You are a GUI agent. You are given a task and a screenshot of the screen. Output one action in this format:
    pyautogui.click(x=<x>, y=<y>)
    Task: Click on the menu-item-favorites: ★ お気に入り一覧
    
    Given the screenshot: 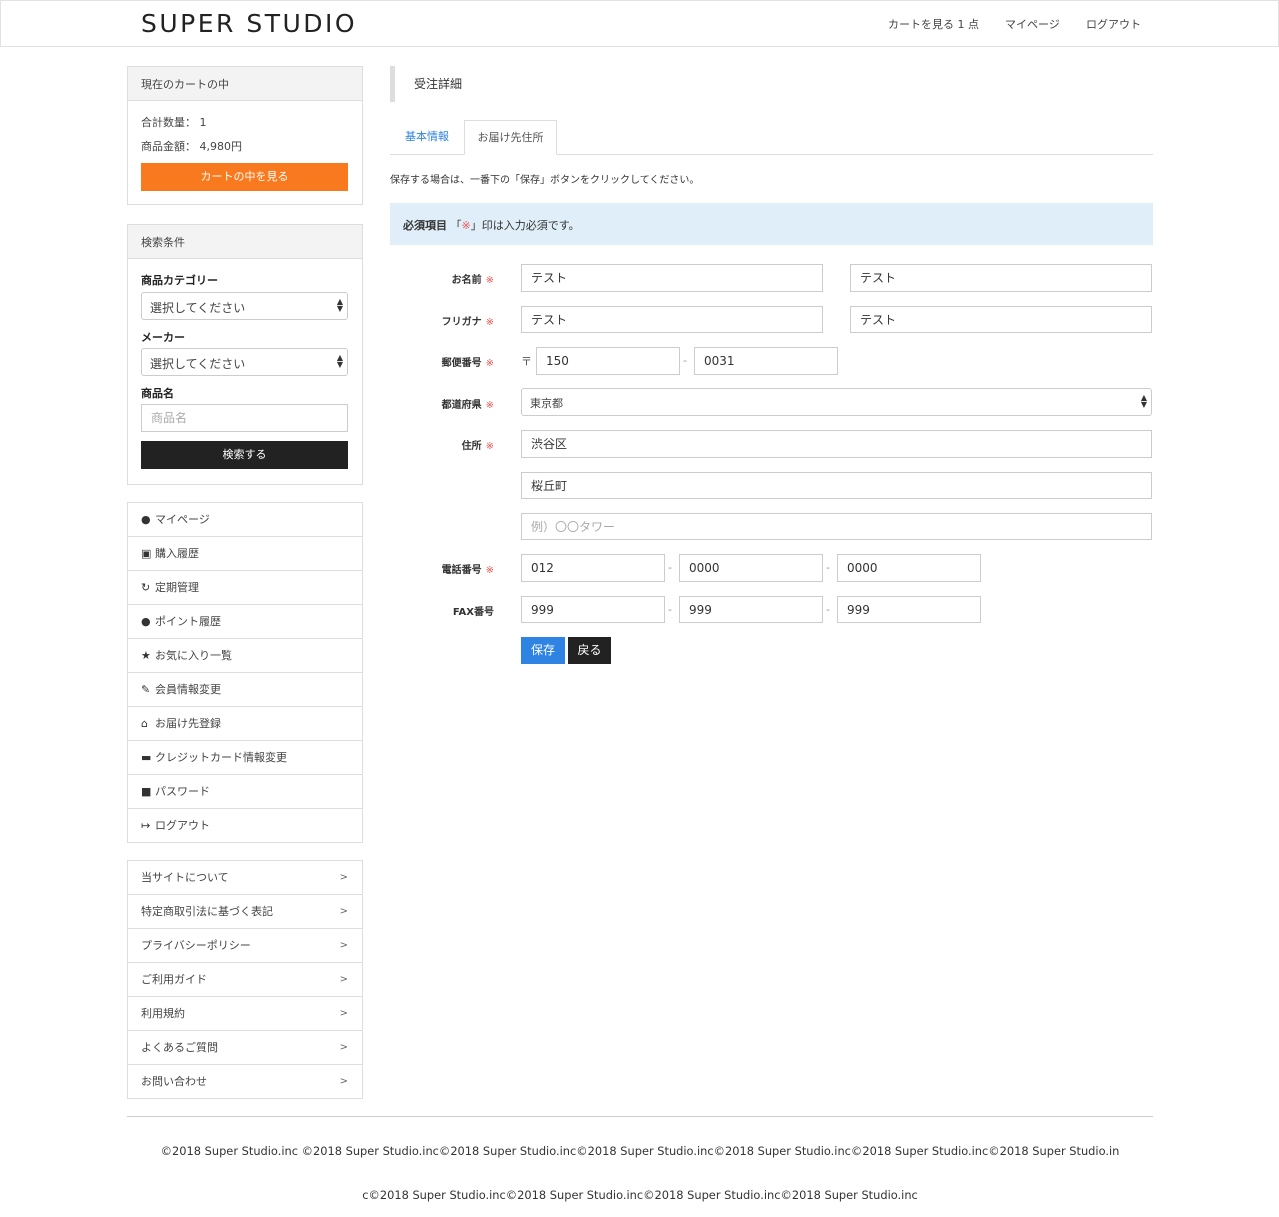 What is the action you would take?
    pyautogui.click(x=245, y=656)
    